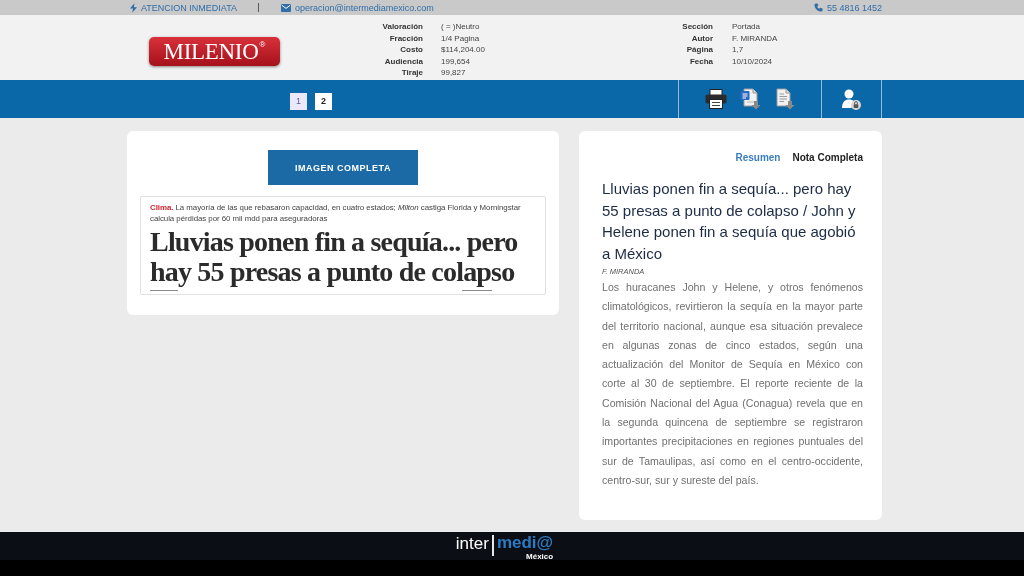 The width and height of the screenshot is (1024, 576). Describe the element at coordinates (262, 45) in the screenshot. I see `registered-mark: ®` at that location.